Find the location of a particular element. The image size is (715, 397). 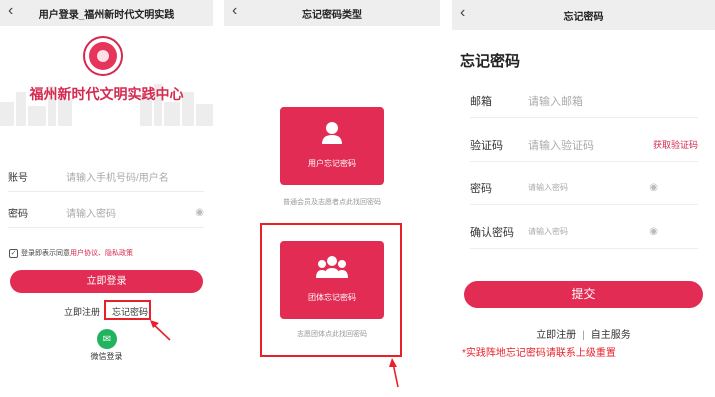

confirm-label: 确认密码 is located at coordinates (492, 232).